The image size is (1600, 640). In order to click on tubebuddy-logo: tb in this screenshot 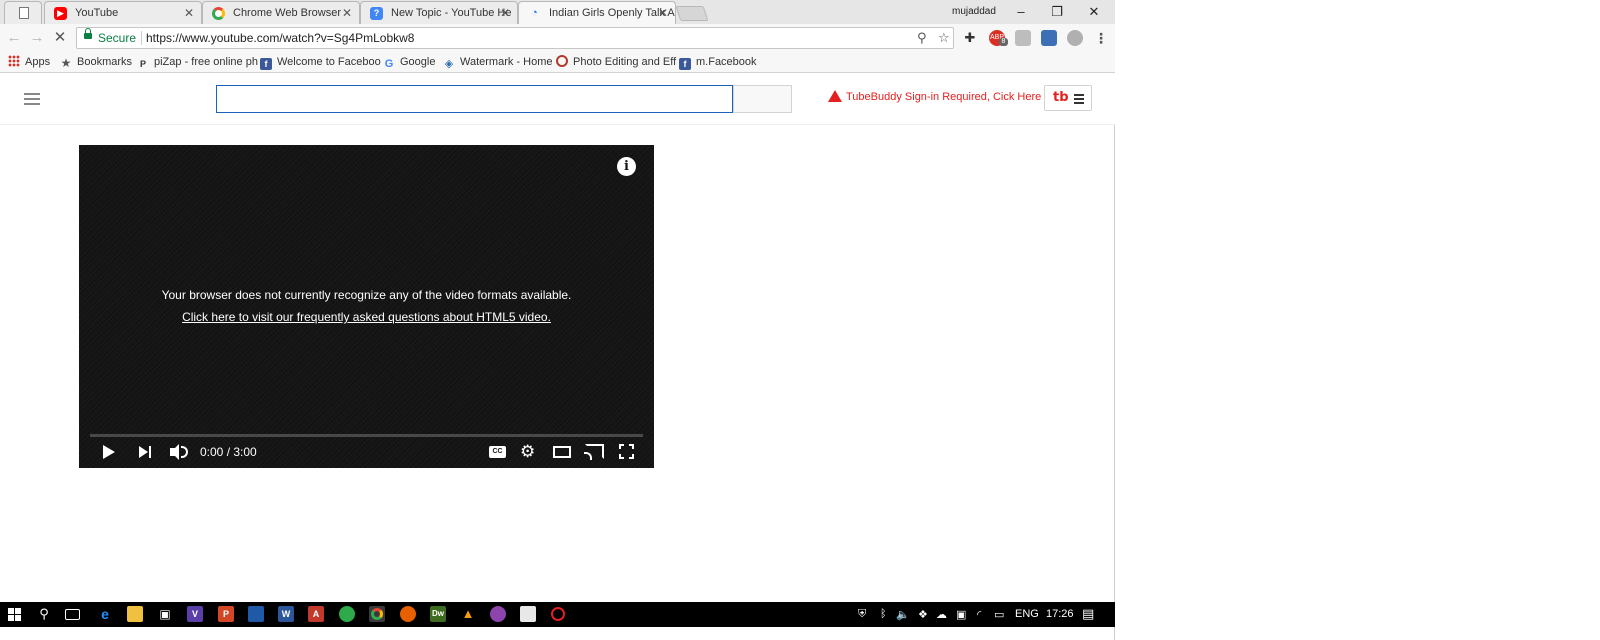, I will do `click(1061, 97)`.